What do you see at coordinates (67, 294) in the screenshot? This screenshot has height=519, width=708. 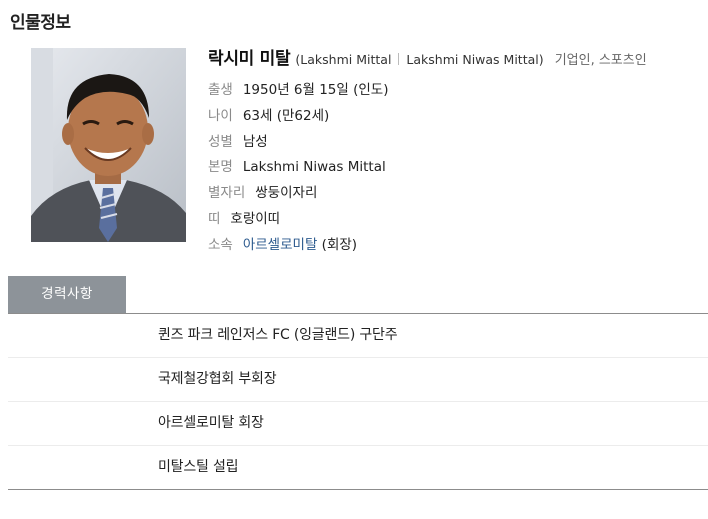 I see `tab-career: 경력사항` at bounding box center [67, 294].